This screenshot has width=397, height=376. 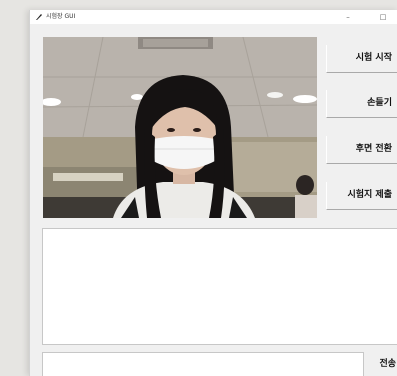 I want to click on raise-hand-button: 손들기, so click(x=361, y=104).